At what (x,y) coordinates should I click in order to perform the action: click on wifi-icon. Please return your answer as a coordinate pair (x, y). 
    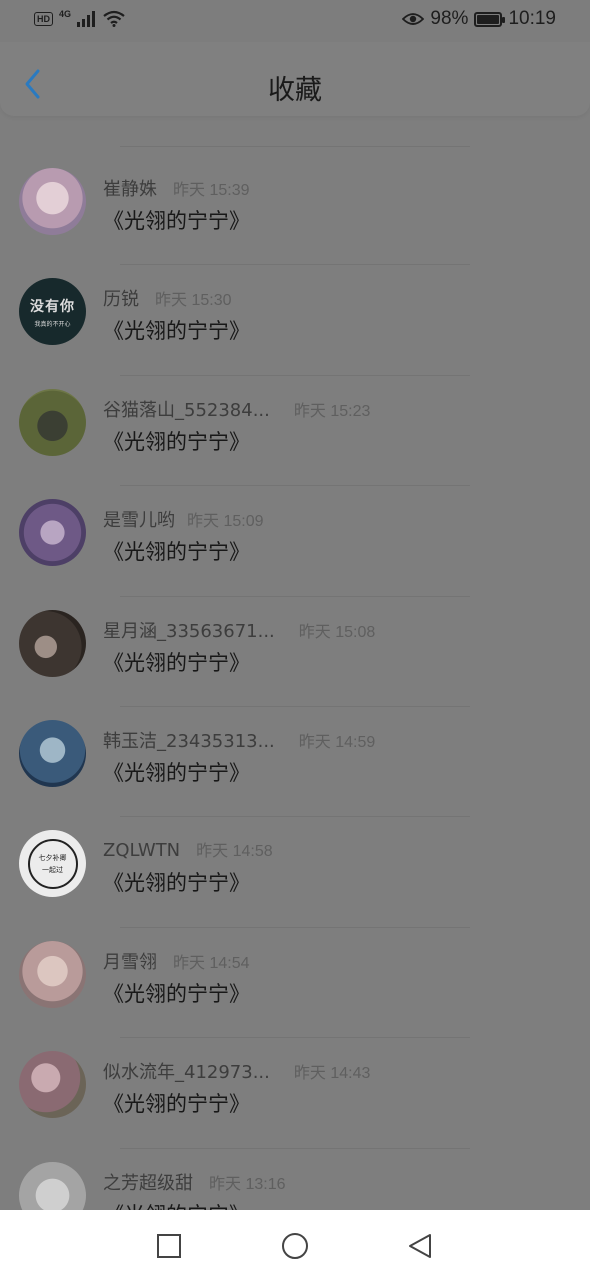
    Looking at the image, I should click on (114, 18).